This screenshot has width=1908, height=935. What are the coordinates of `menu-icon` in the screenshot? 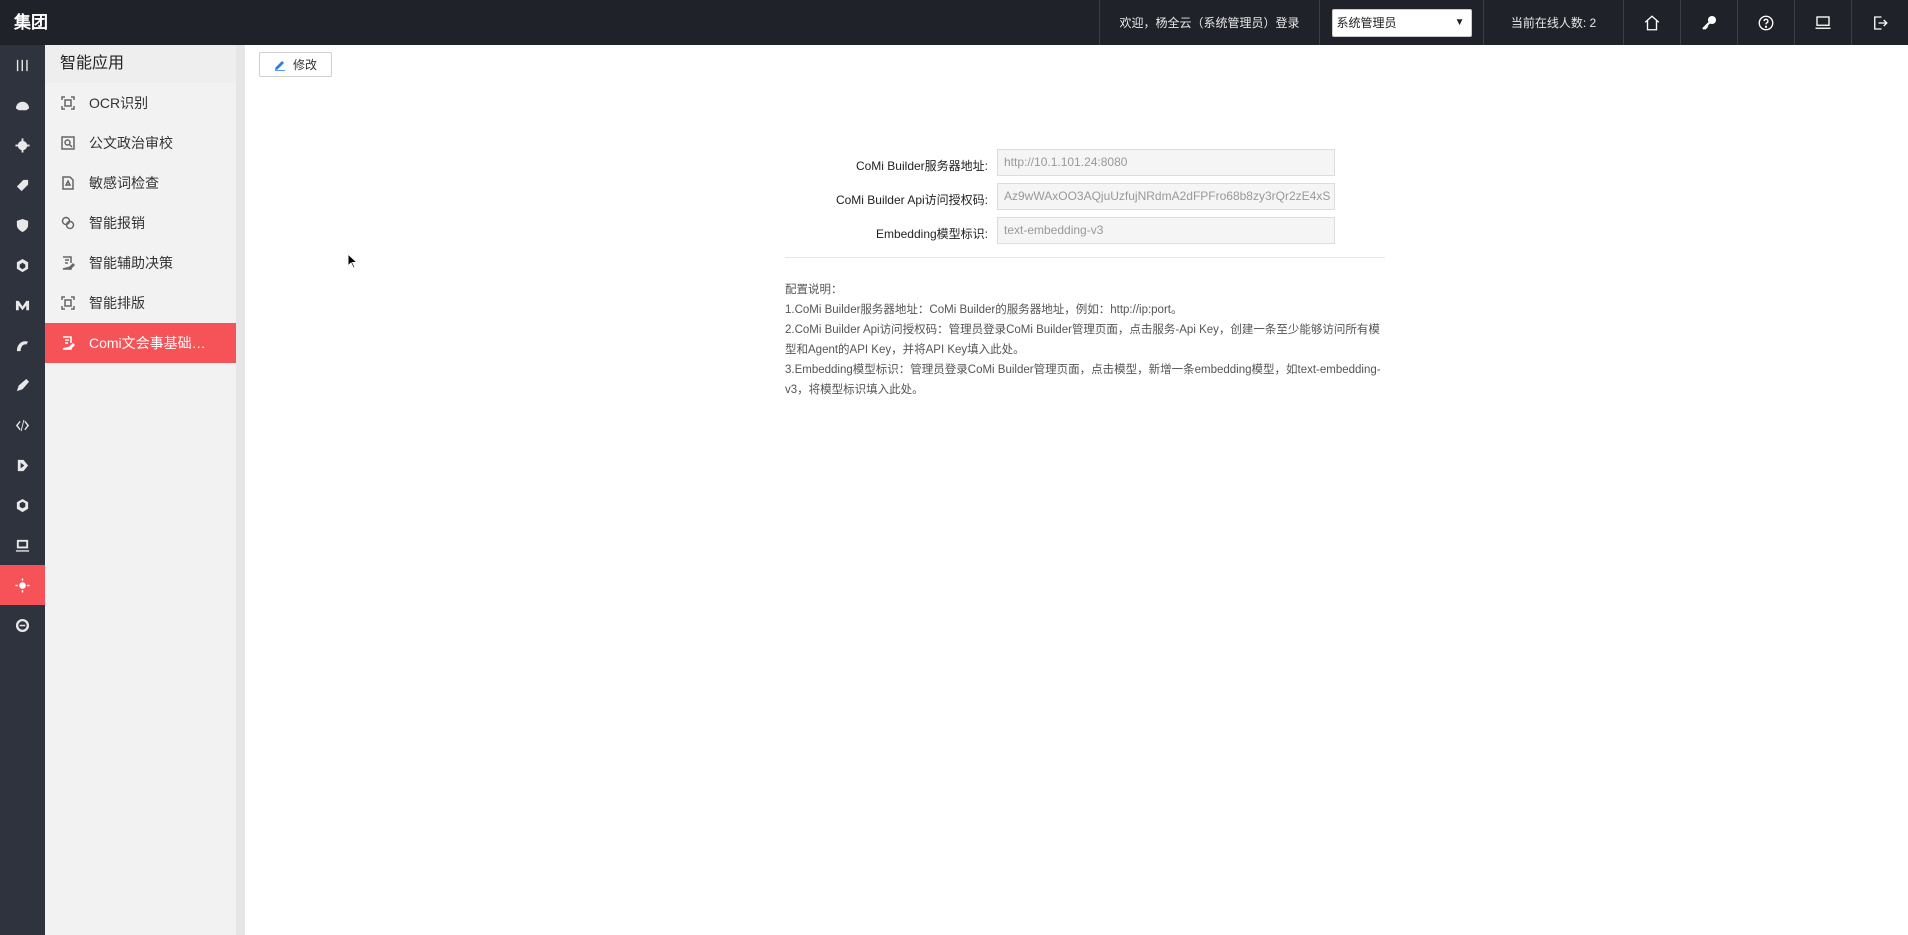 It's located at (22, 65).